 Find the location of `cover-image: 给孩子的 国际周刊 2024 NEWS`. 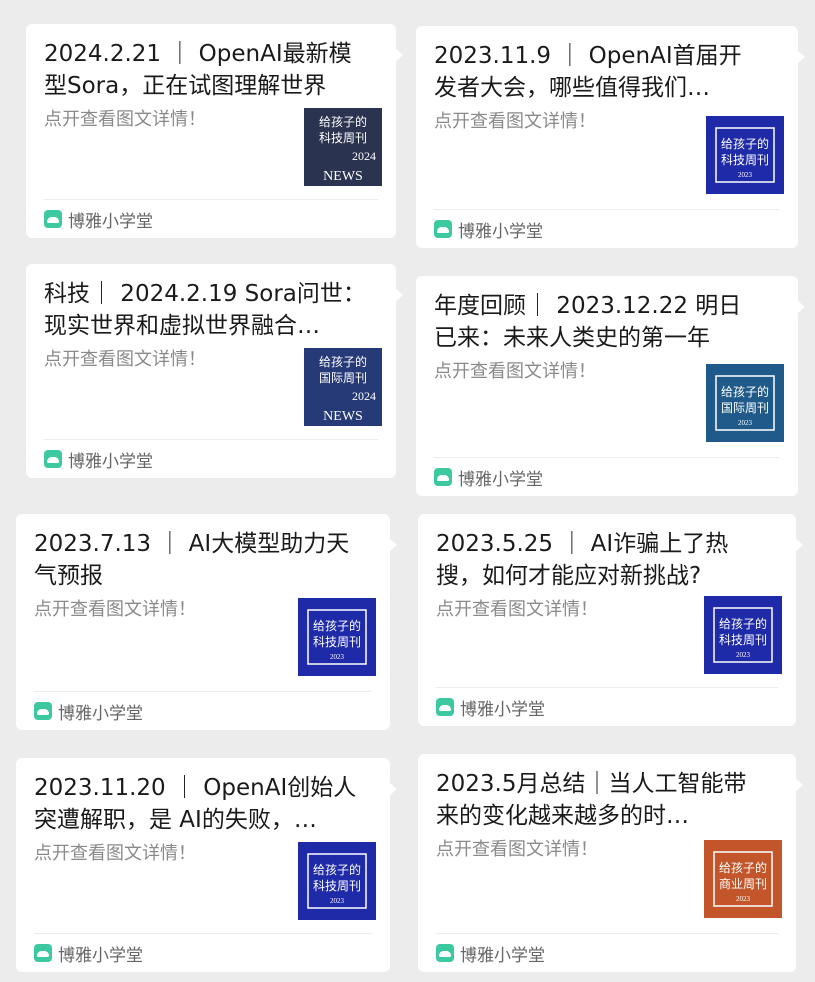

cover-image: 给孩子的 国际周刊 2024 NEWS is located at coordinates (343, 387).